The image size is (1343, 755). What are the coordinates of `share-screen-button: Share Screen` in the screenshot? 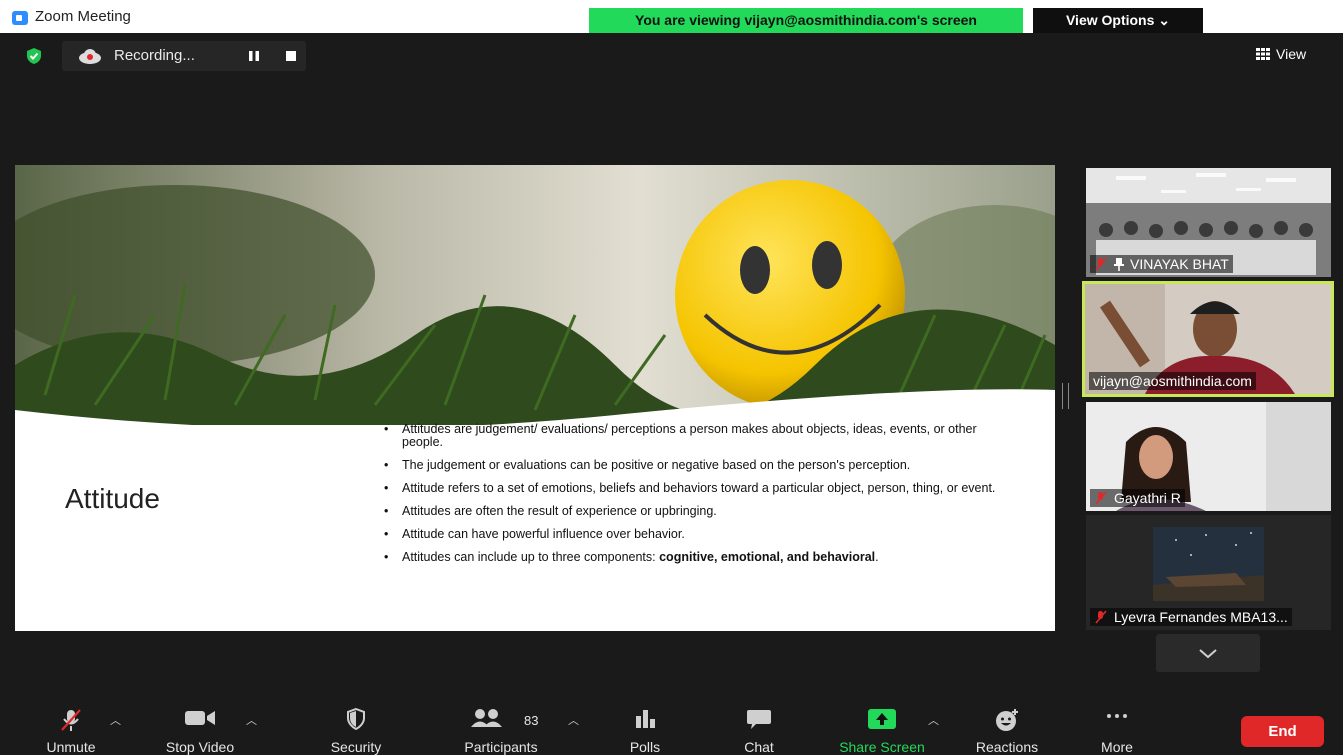 It's located at (882, 725).